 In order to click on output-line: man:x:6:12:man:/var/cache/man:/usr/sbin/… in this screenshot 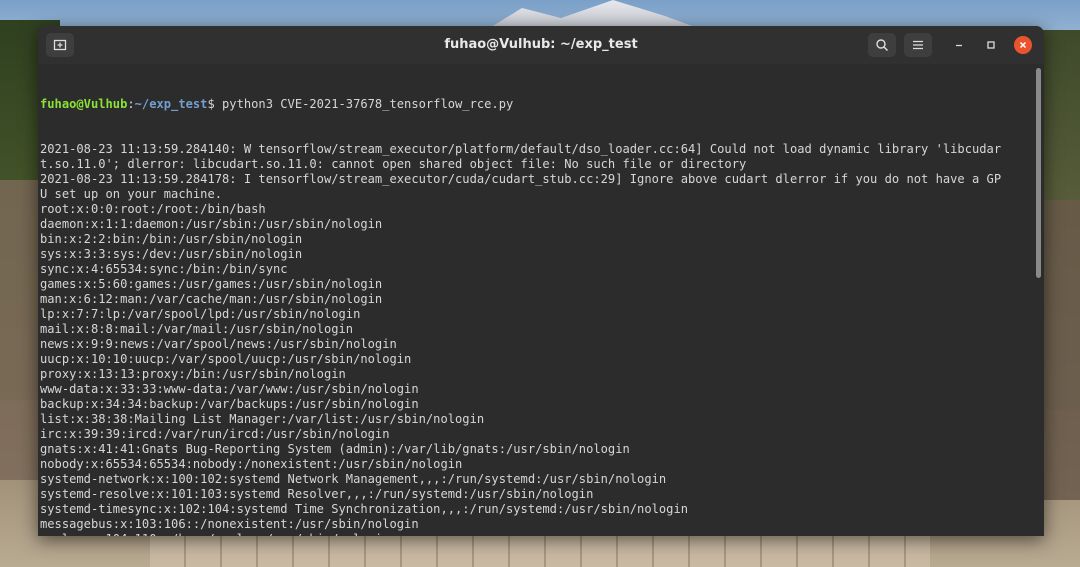, I will do `click(211, 299)`.